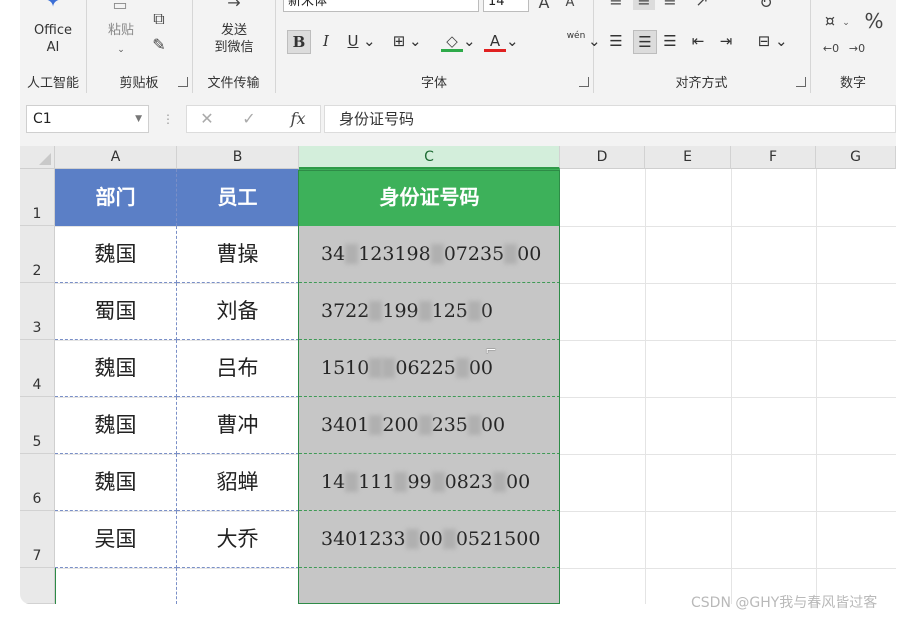 The image size is (919, 617). Describe the element at coordinates (37, 425) in the screenshot. I see `row-header-5: 5` at that location.